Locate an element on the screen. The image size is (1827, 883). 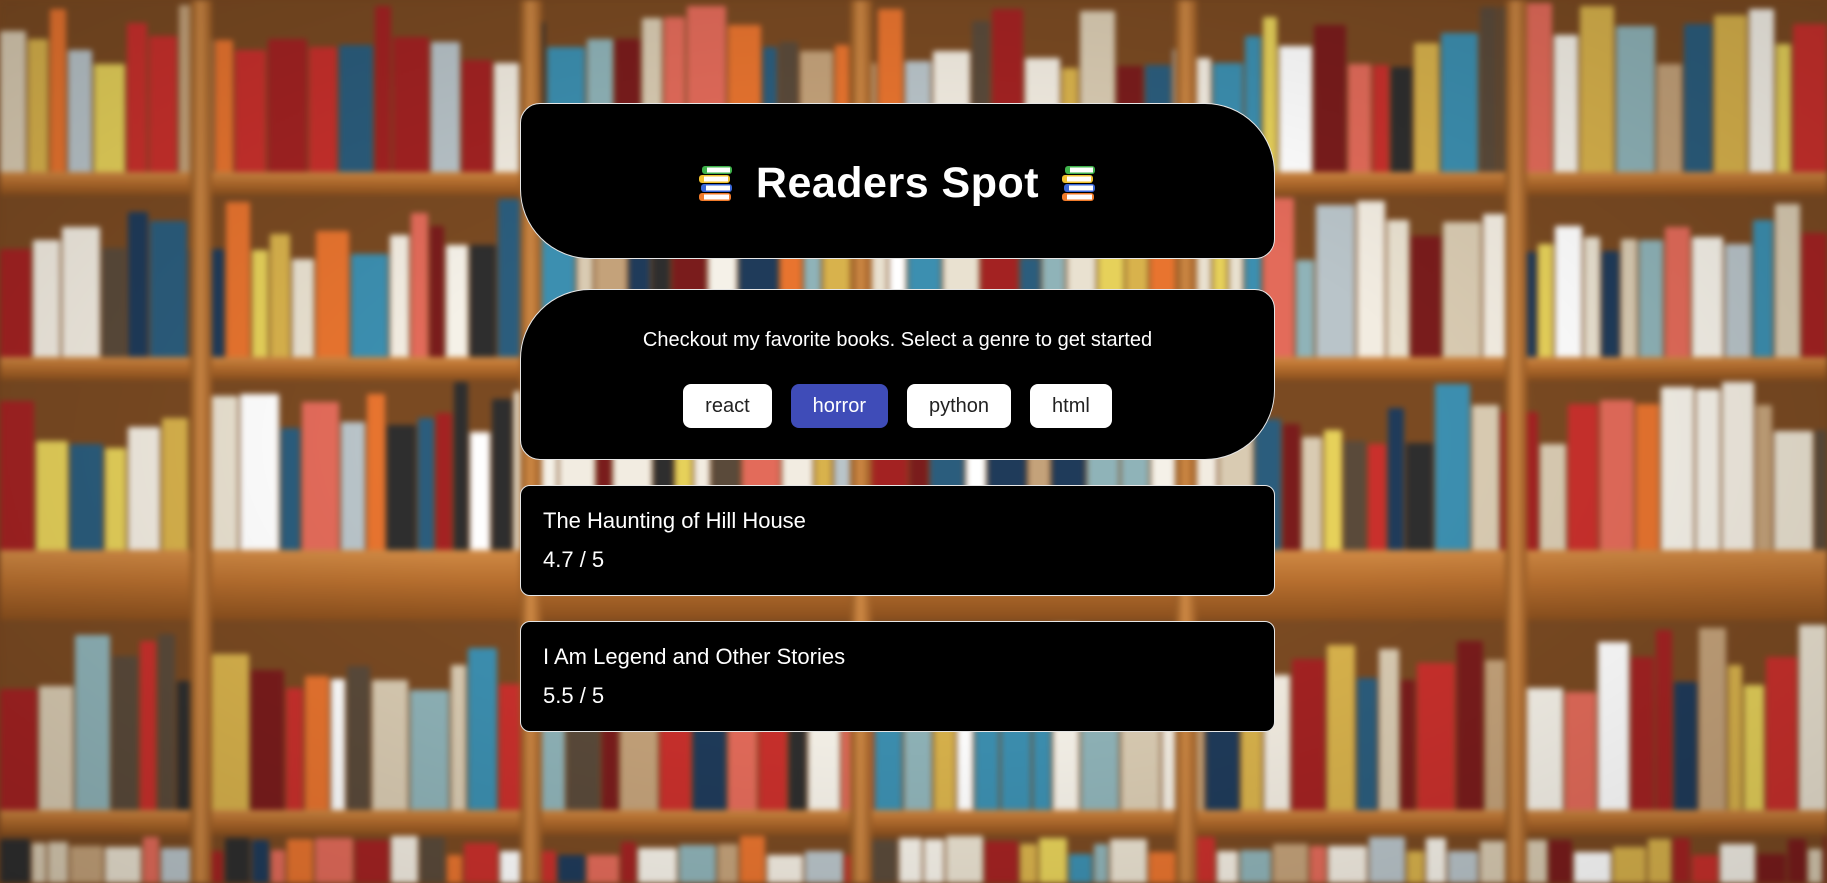
genre-button-python: python is located at coordinates (959, 406).